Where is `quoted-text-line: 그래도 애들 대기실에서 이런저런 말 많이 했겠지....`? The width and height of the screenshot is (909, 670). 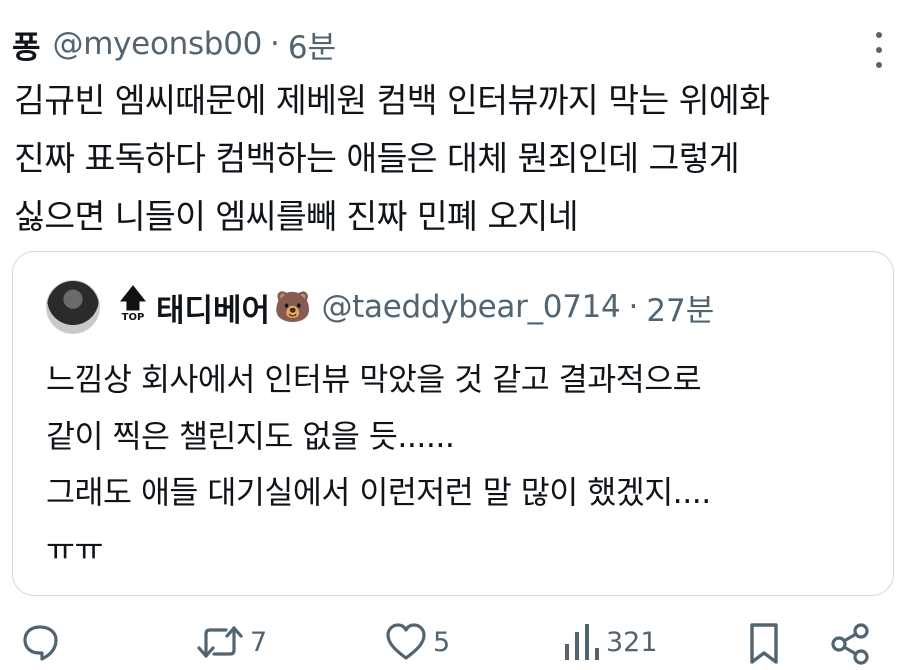 quoted-text-line: 그래도 애들 대기실에서 이런저런 말 많이 했겠지.... is located at coordinates (378, 493).